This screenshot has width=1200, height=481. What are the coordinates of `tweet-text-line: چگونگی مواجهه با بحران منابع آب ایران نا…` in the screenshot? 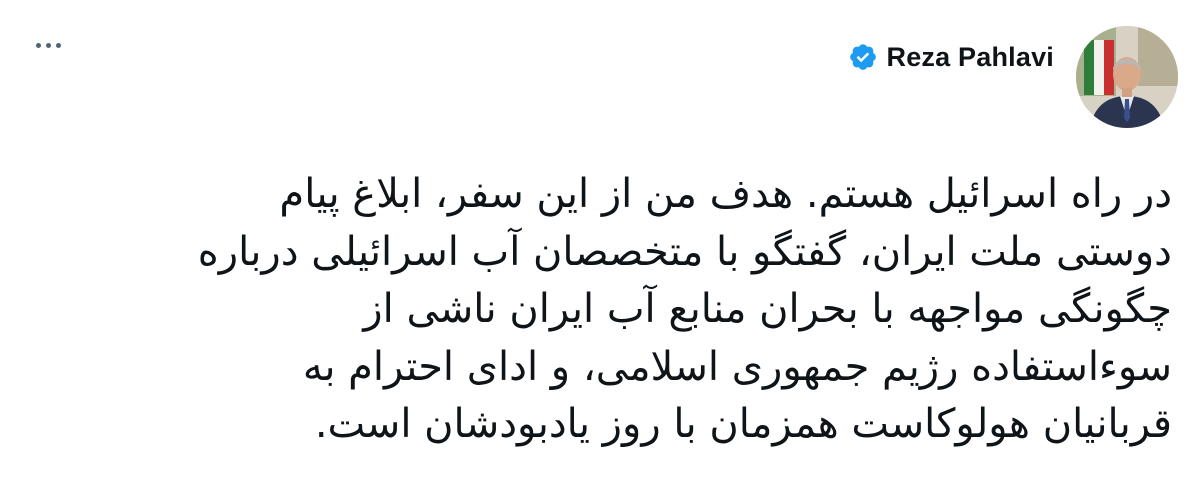 It's located at (767, 309).